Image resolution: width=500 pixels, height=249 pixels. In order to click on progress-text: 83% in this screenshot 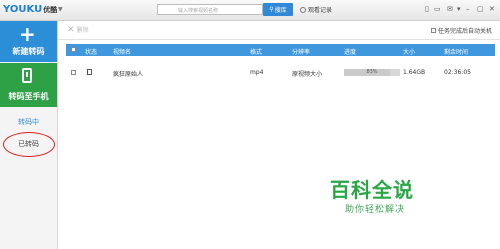, I will do `click(372, 72)`.